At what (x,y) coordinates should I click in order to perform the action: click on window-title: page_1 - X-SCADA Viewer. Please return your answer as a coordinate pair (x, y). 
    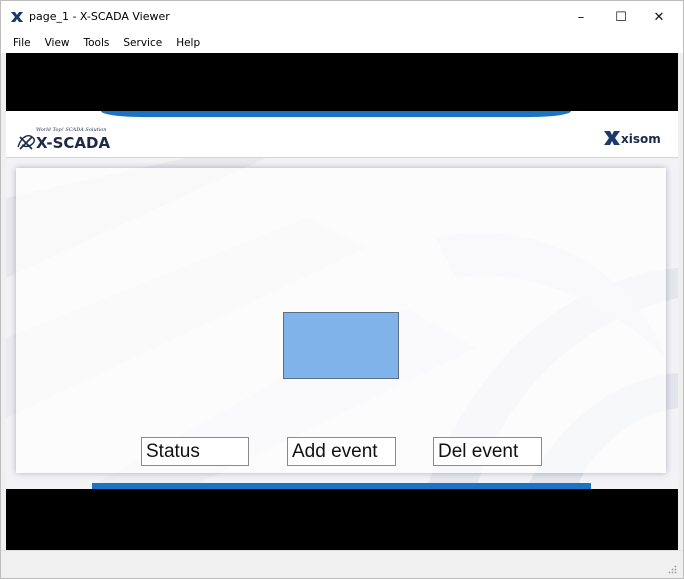
    Looking at the image, I should click on (99, 16).